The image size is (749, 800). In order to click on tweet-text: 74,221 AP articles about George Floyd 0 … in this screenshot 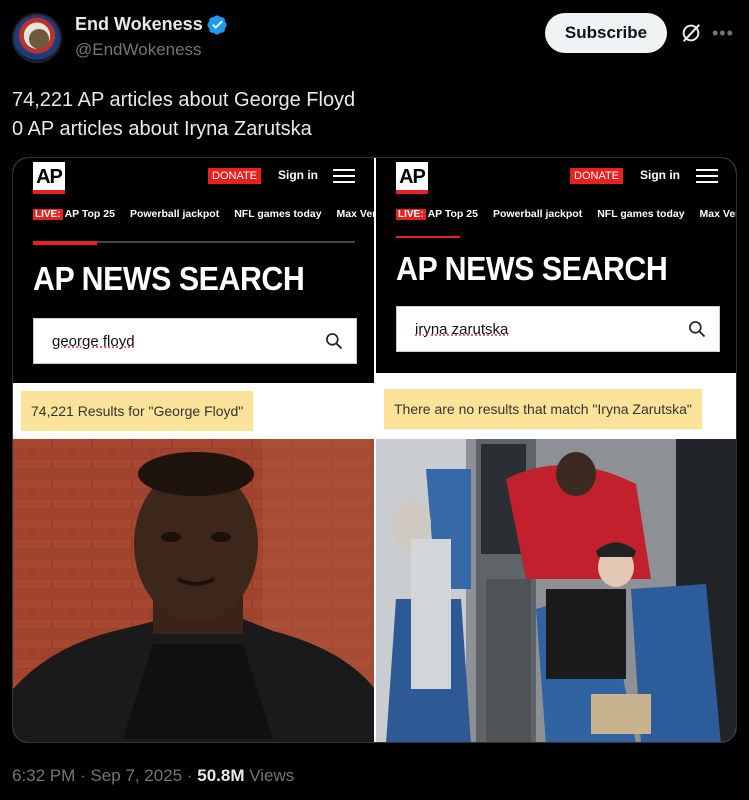, I will do `click(183, 115)`.